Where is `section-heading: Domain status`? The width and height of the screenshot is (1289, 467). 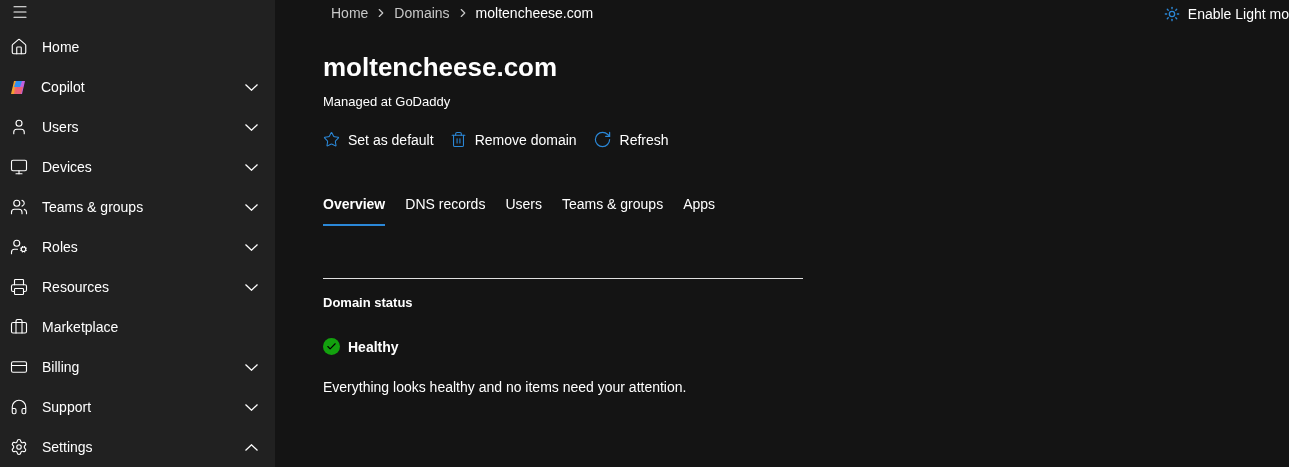
section-heading: Domain status is located at coordinates (368, 302).